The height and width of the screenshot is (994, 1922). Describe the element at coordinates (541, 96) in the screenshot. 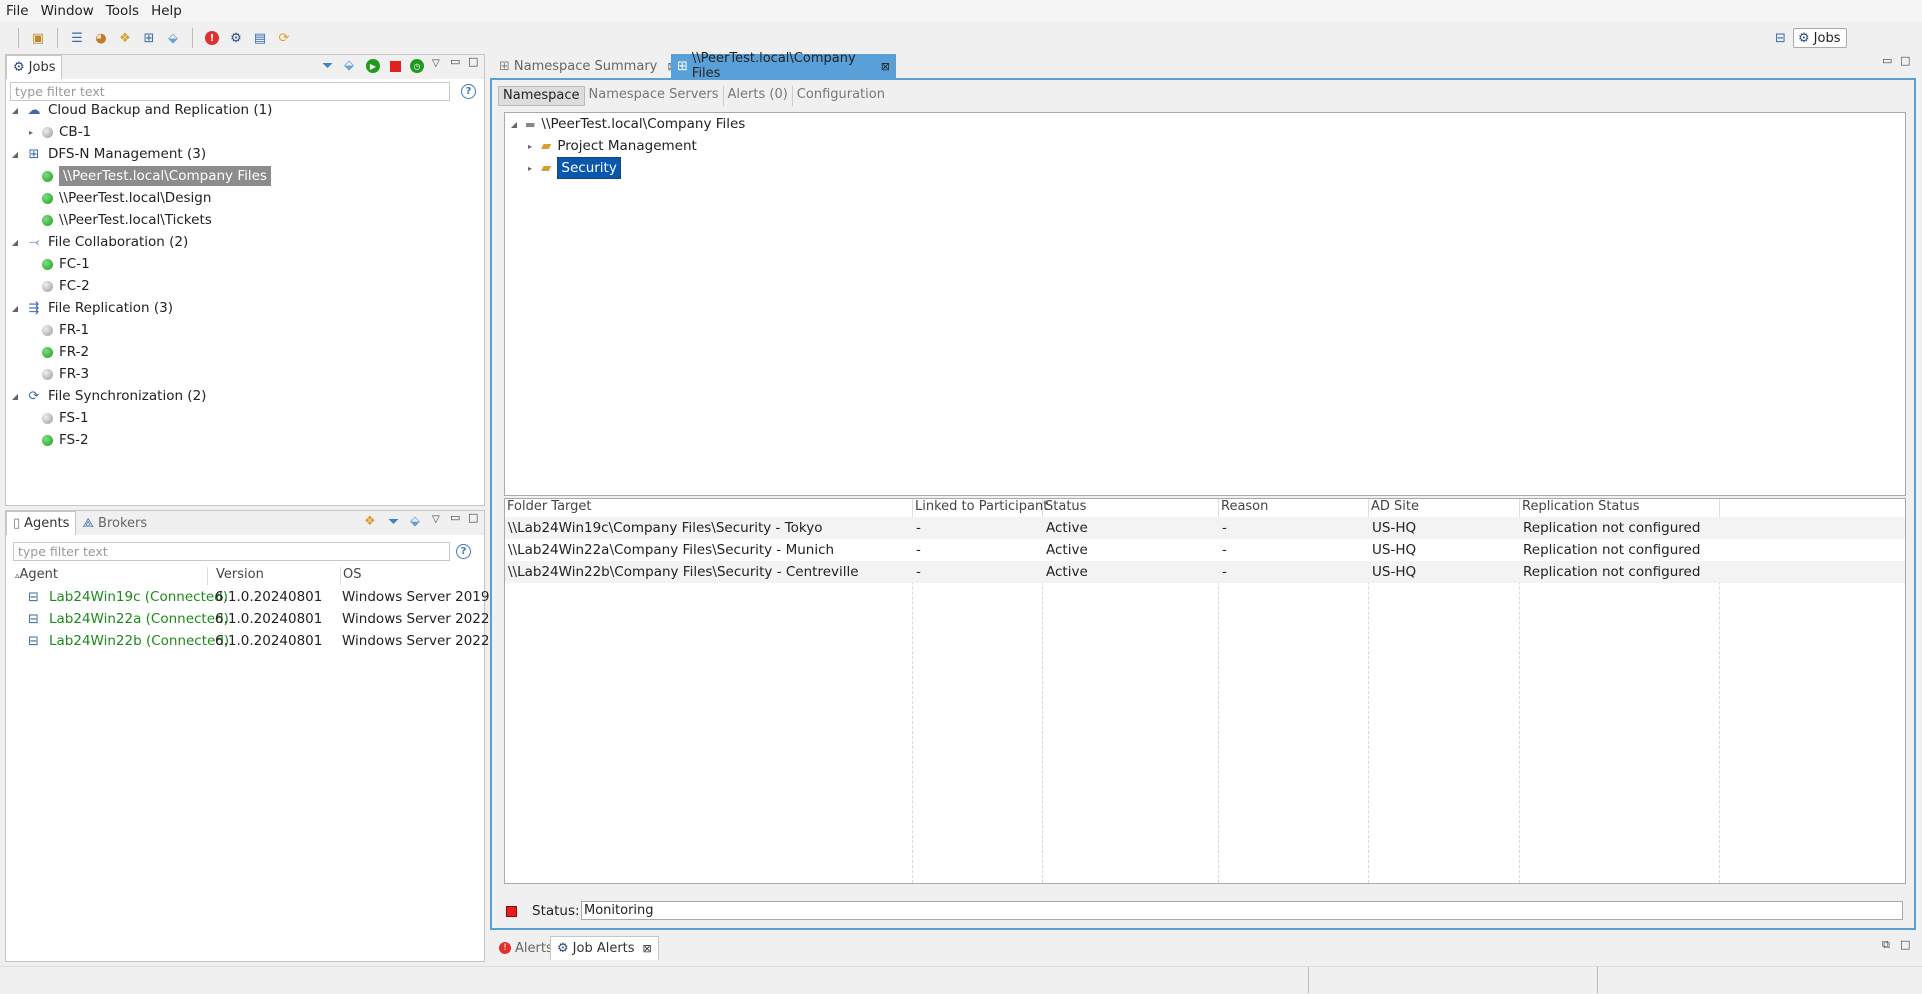

I see `subtab-namespace: Namespace` at that location.